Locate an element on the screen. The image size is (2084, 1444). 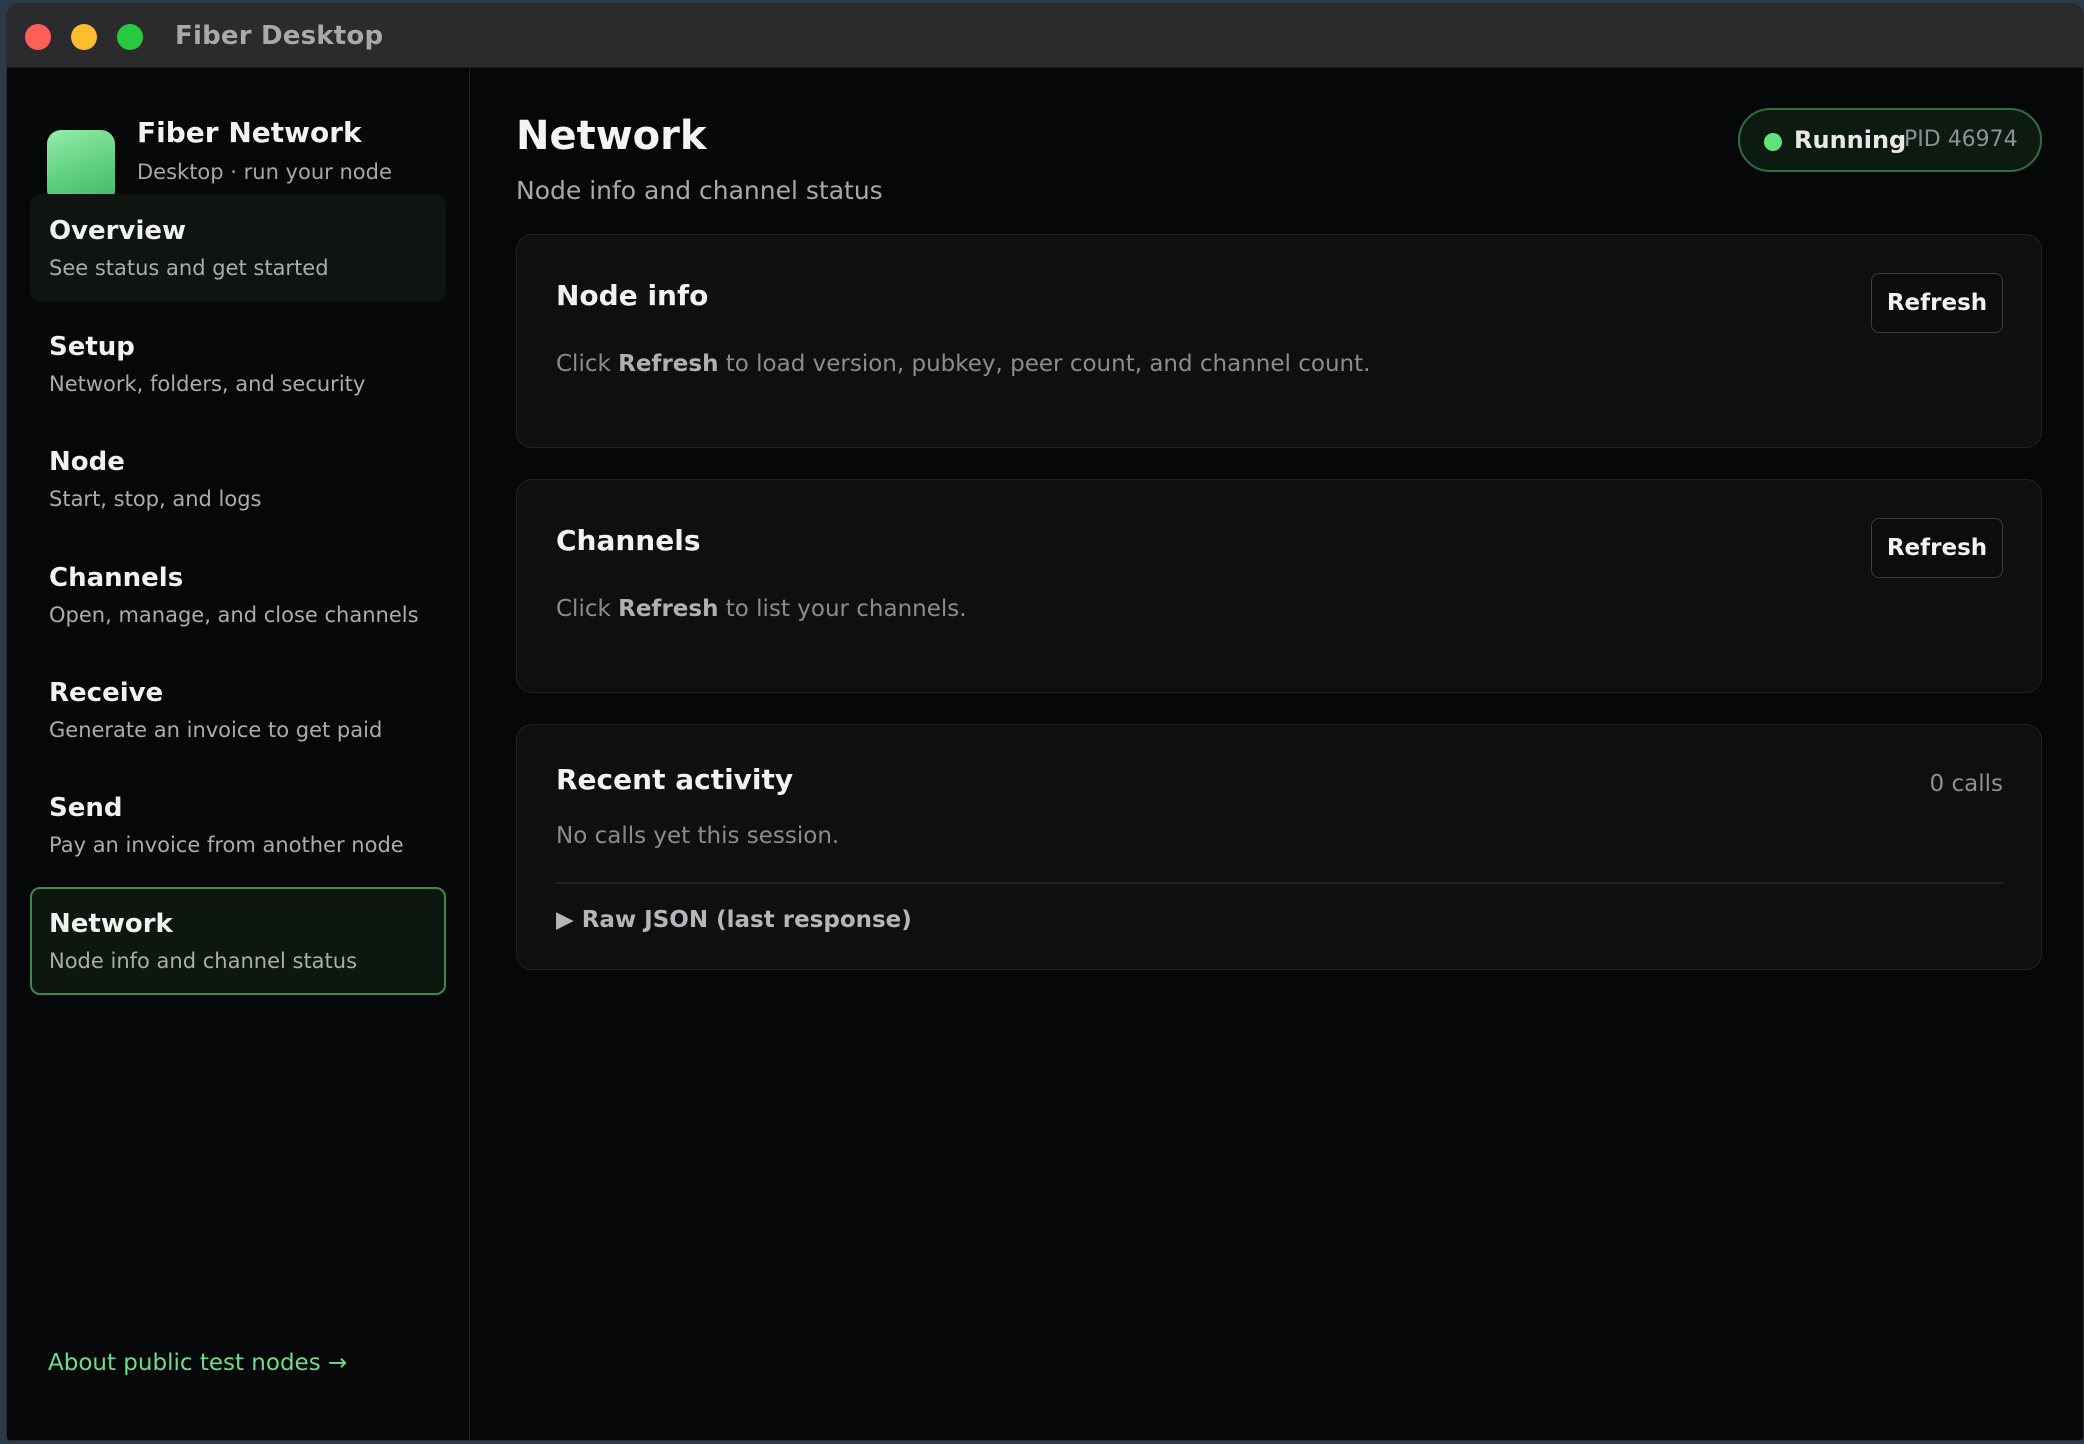
sidebar-item-desc: Generate an invoice to get paid is located at coordinates (216, 730).